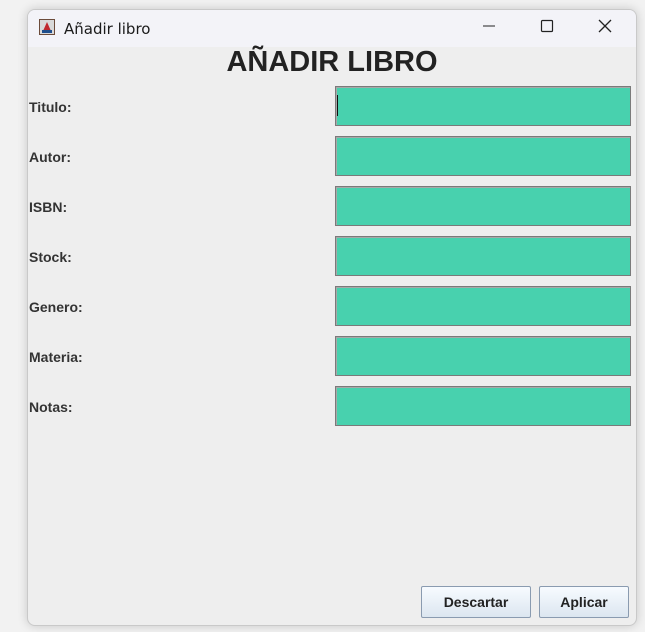  Describe the element at coordinates (50, 257) in the screenshot. I see `stock-label: Stock:` at that location.